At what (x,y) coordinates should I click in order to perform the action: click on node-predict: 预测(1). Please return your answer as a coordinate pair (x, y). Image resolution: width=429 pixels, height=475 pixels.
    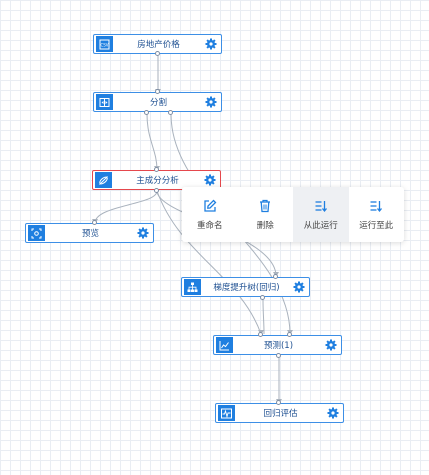
    Looking at the image, I should click on (277, 345).